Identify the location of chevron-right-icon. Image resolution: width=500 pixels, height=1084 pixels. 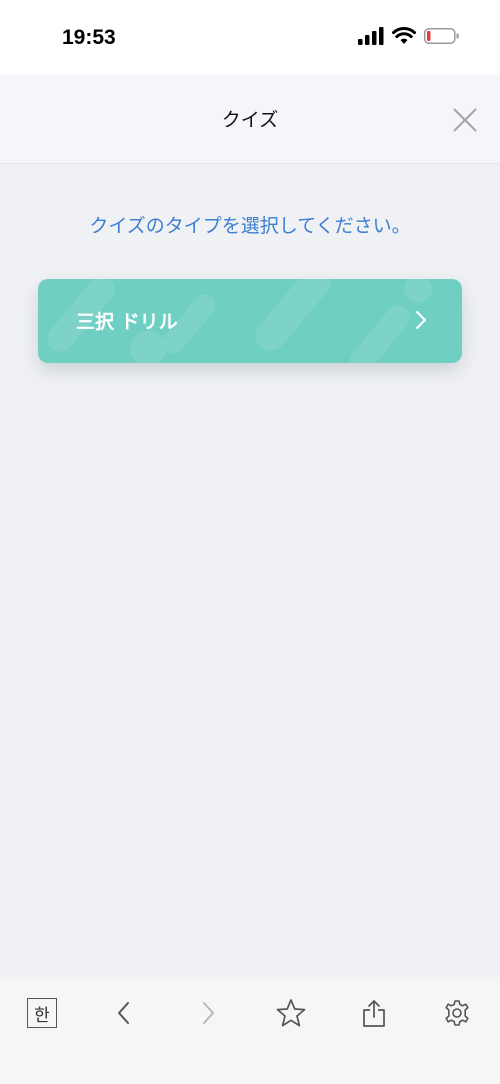
(421, 320).